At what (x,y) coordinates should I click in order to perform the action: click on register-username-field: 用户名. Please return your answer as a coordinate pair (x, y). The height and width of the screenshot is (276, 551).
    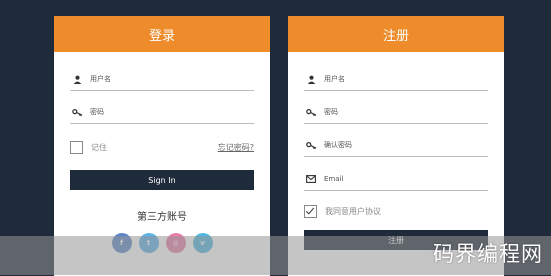
    Looking at the image, I should click on (396, 79).